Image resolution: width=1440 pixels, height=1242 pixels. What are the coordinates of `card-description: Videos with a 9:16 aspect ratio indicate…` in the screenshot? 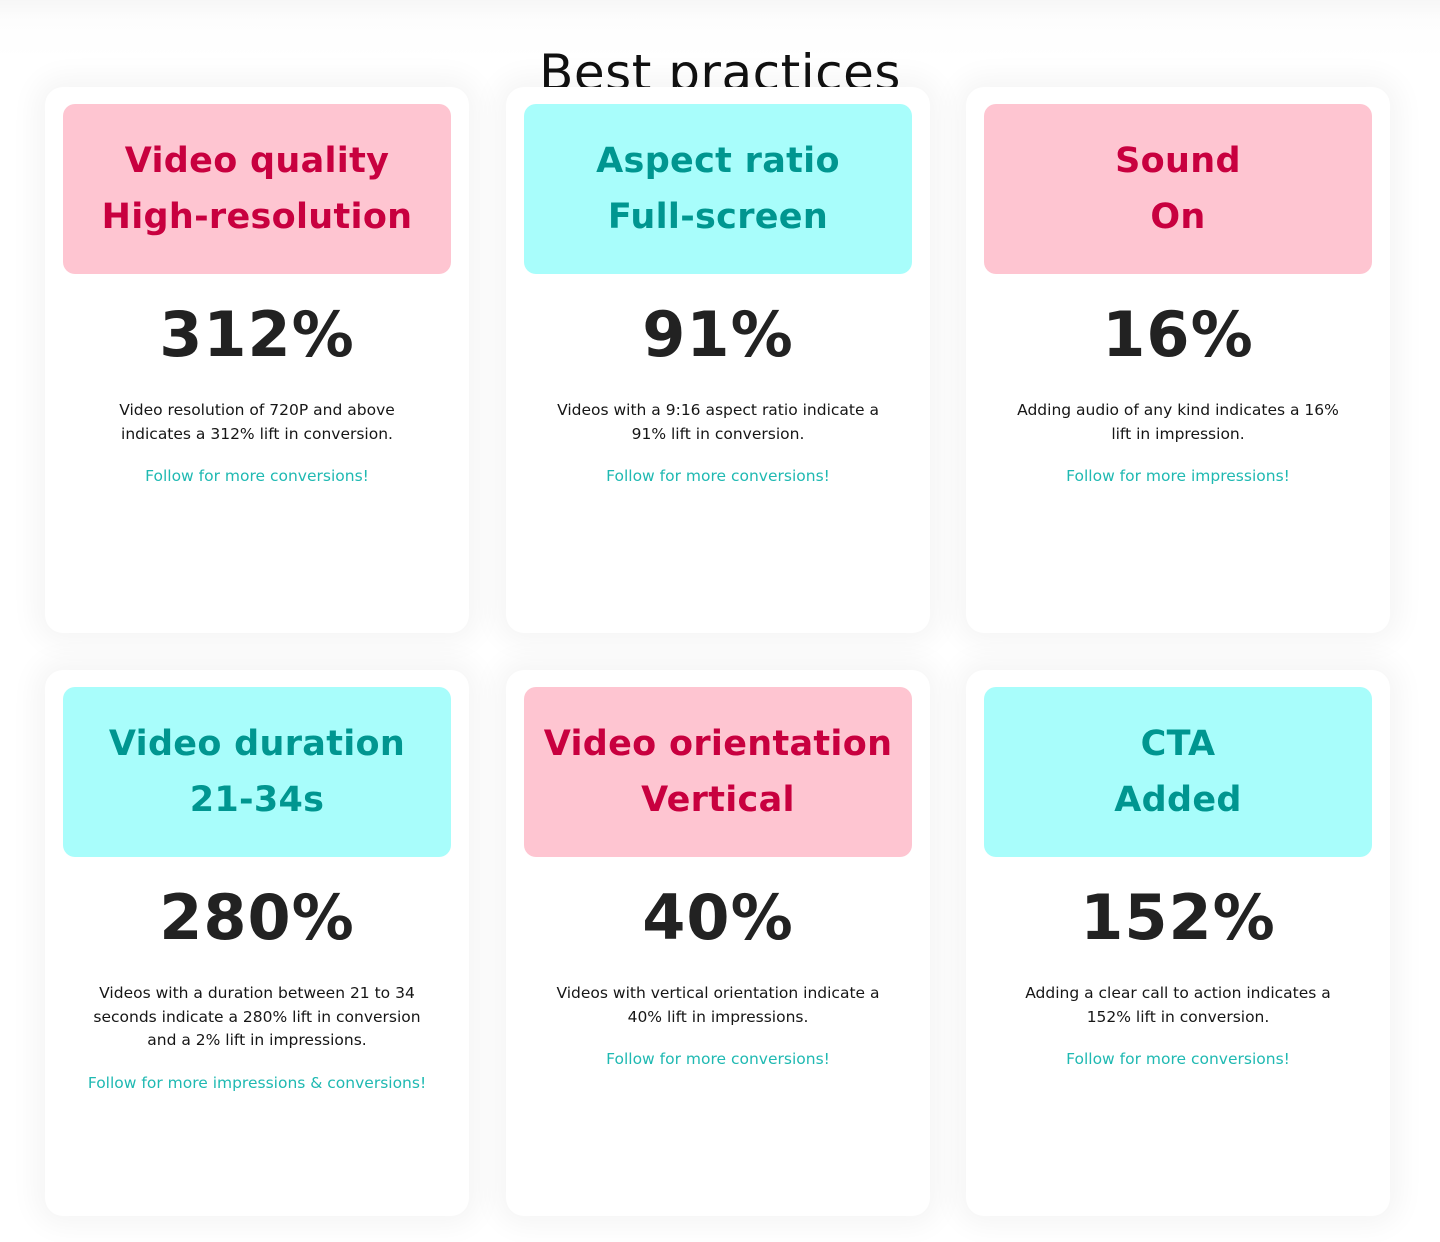 It's located at (718, 422).